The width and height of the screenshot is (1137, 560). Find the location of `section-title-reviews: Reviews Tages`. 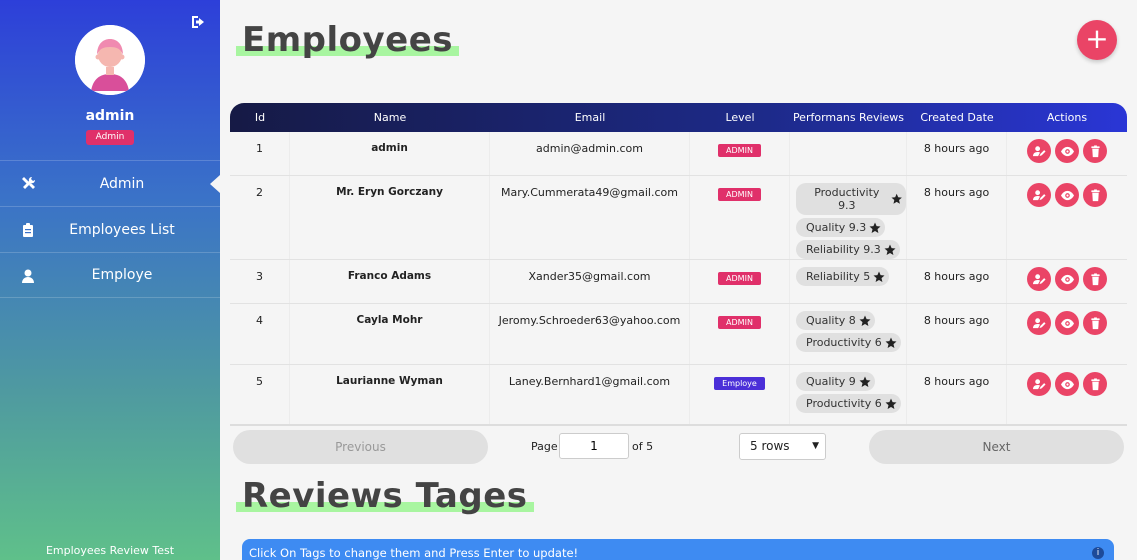

section-title-reviews: Reviews Tages is located at coordinates (385, 496).